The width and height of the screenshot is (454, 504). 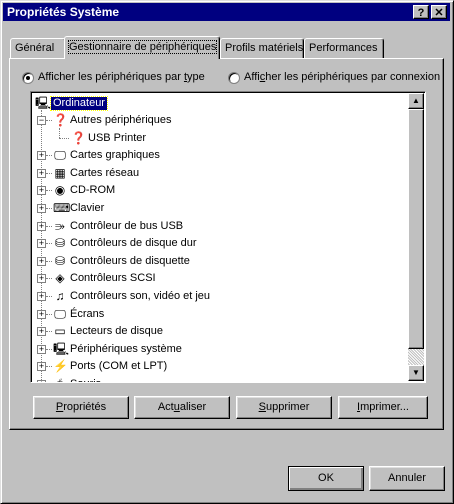 What do you see at coordinates (140, 296) in the screenshot?
I see `tree-item-label: Contrôleurs son, vidéo et jeu` at bounding box center [140, 296].